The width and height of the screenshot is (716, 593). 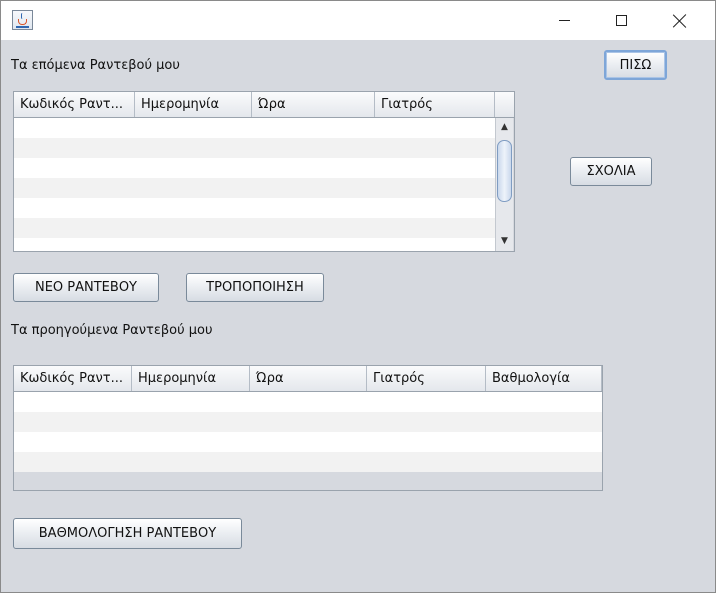 I want to click on minimize-icon, so click(x=564, y=20).